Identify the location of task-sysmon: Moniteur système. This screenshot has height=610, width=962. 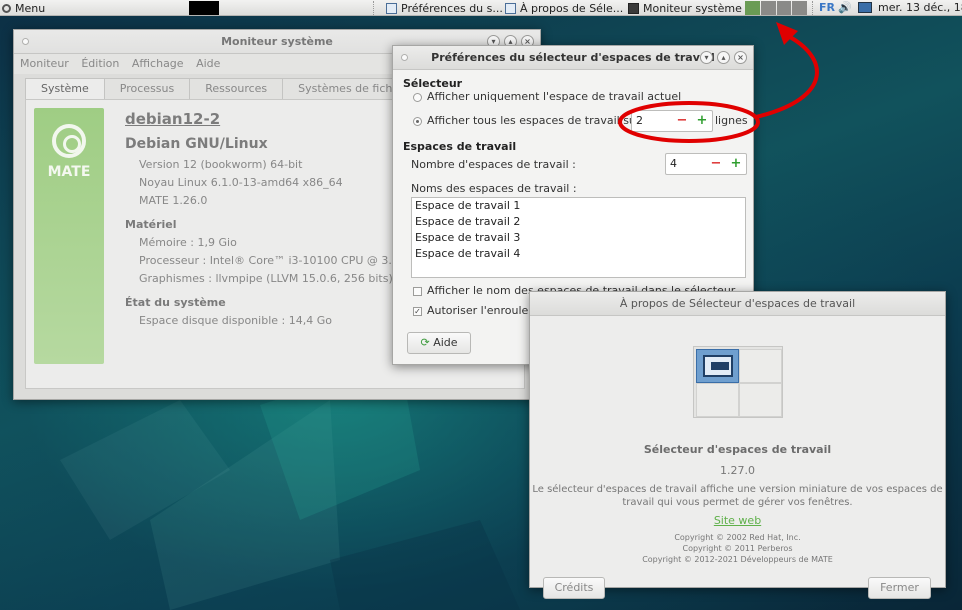
(685, 7).